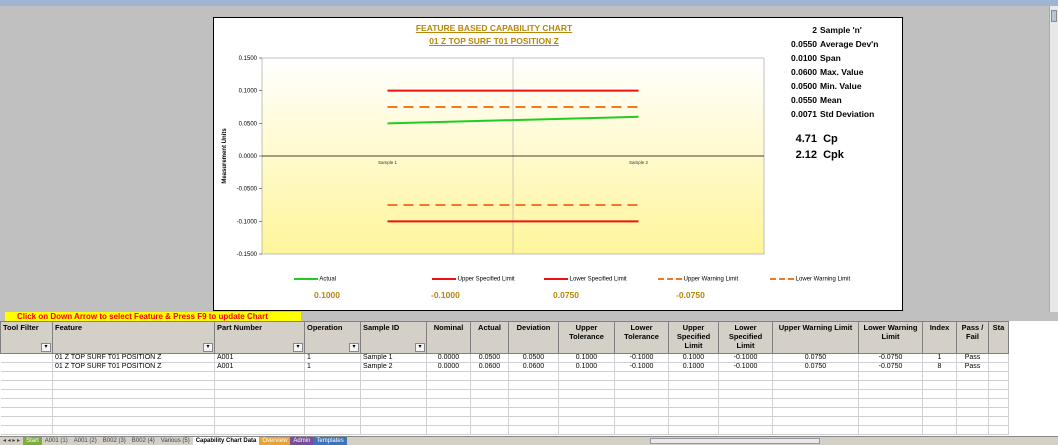 The height and width of the screenshot is (445, 1058). I want to click on table-cell: Sample 2, so click(393, 367).